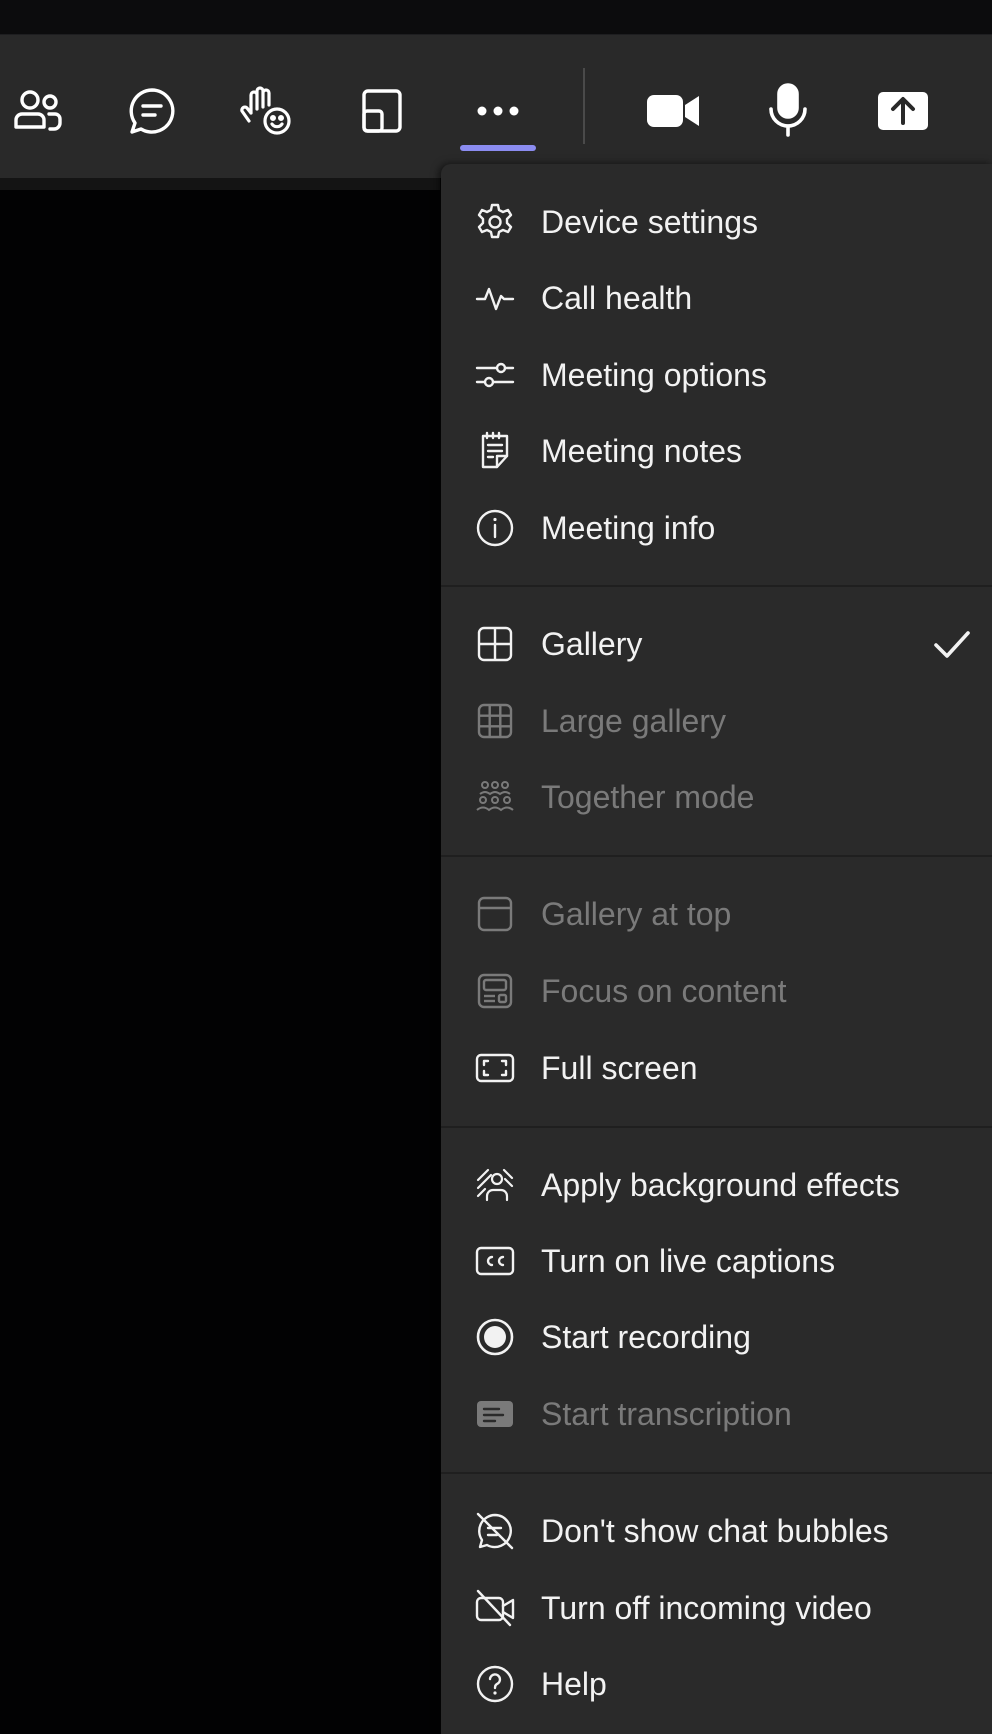 This screenshot has height=1734, width=992. What do you see at coordinates (648, 797) in the screenshot?
I see `menu-item-label: Together mode` at bounding box center [648, 797].